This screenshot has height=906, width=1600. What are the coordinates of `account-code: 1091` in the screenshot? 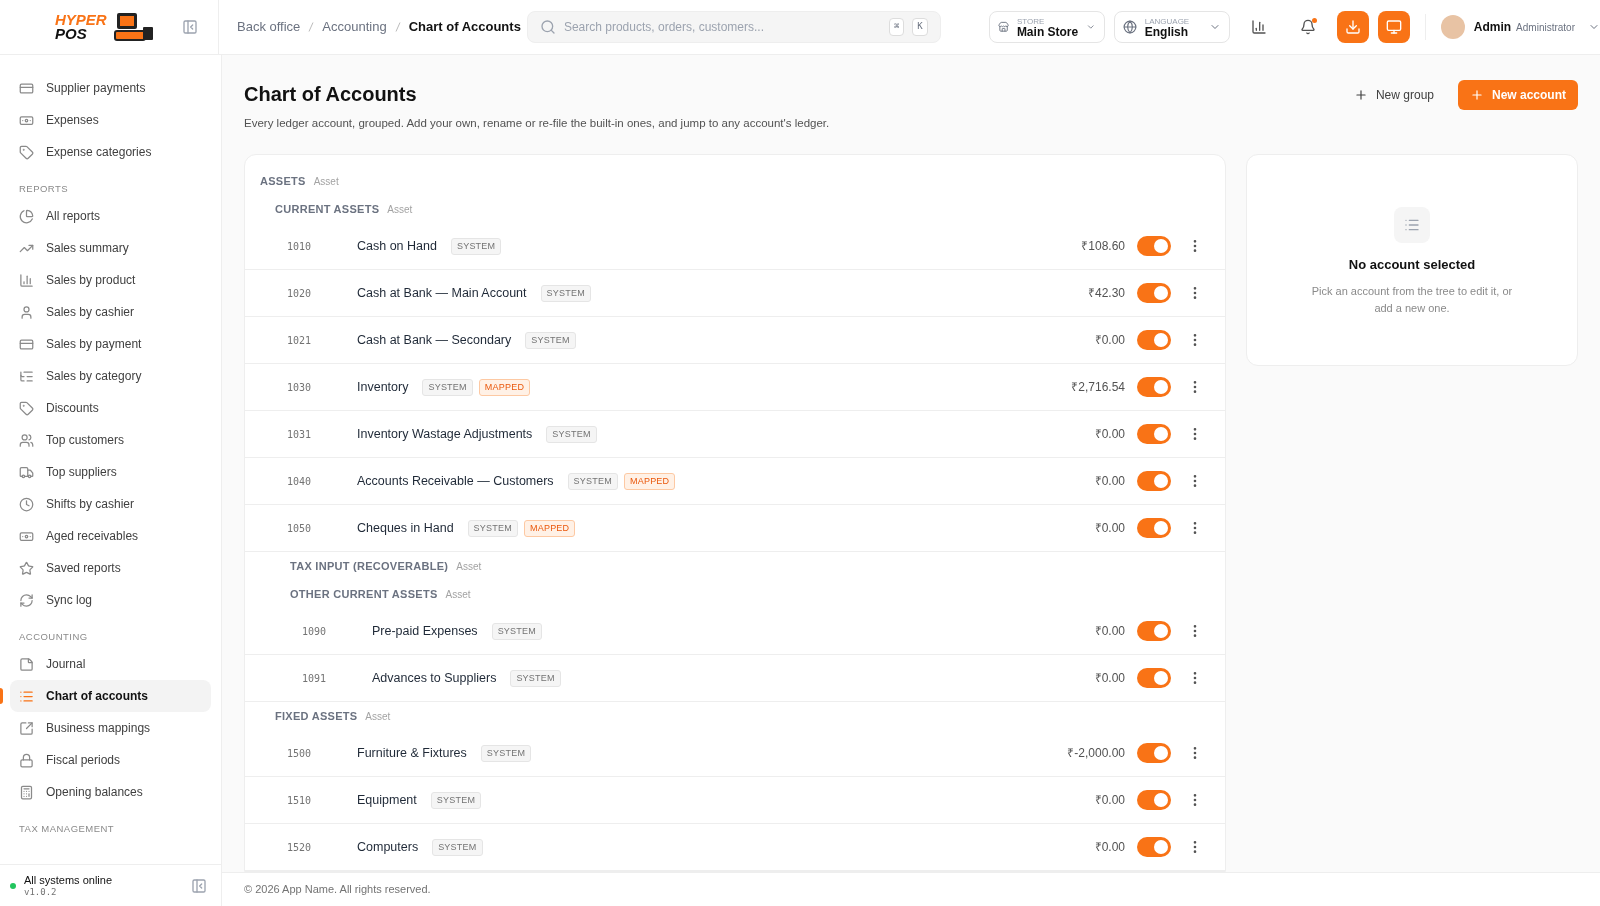 It's located at (315, 678).